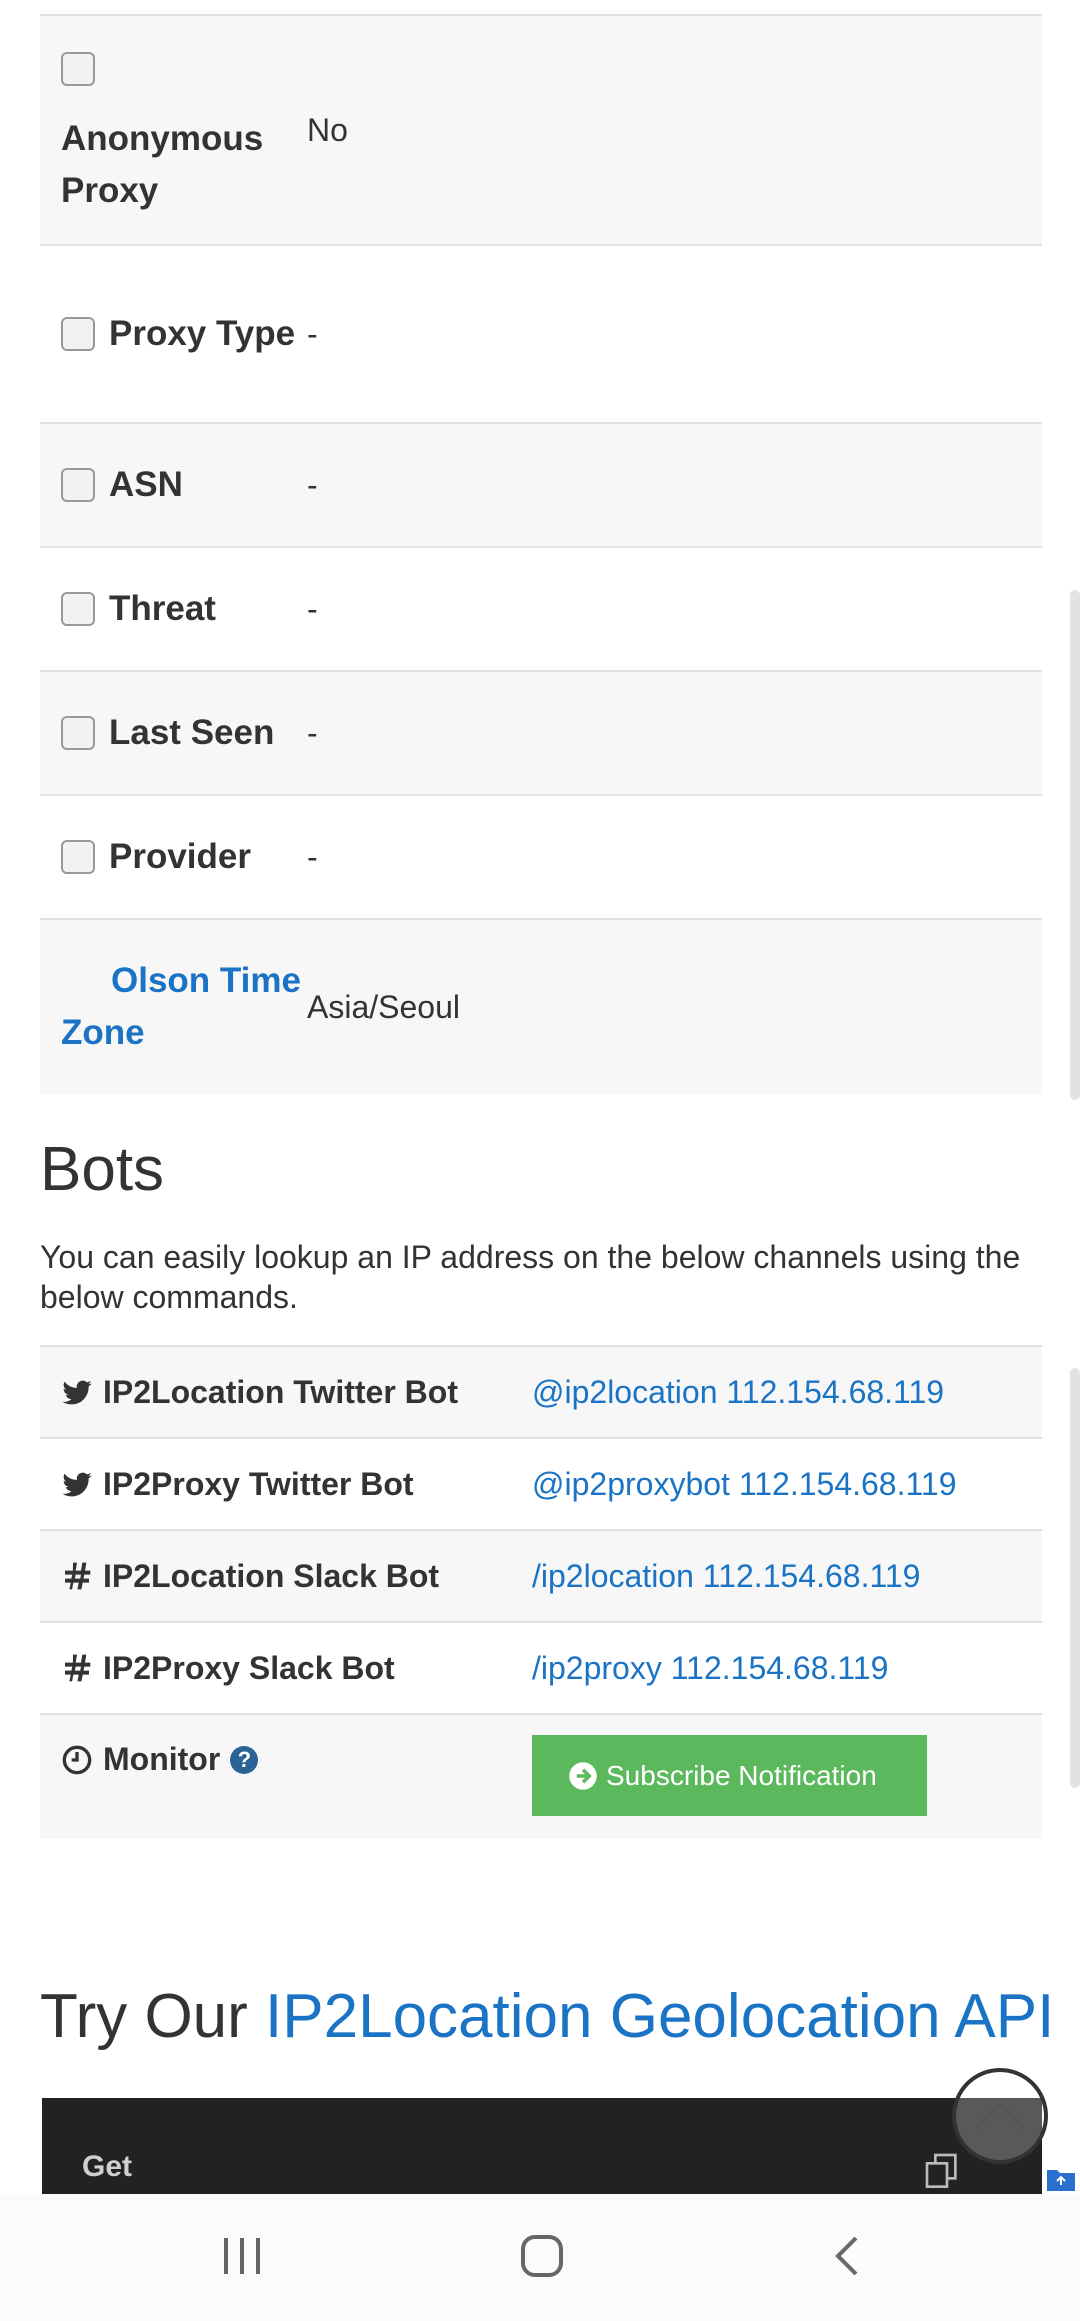 This screenshot has height=2321, width=1080. I want to click on row-provider: Provider -, so click(541, 858).